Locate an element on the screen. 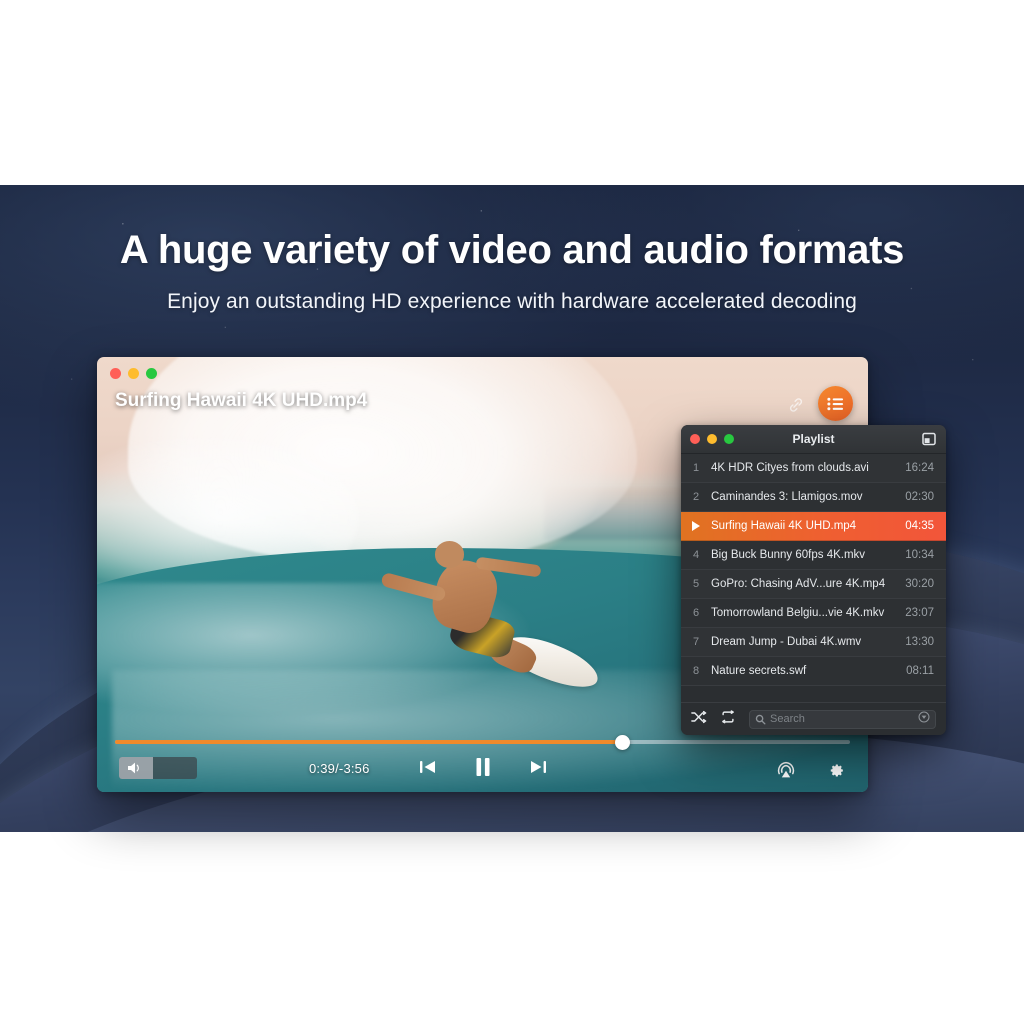 This screenshot has width=1024, height=1024. surfer-figure is located at coordinates (490, 609).